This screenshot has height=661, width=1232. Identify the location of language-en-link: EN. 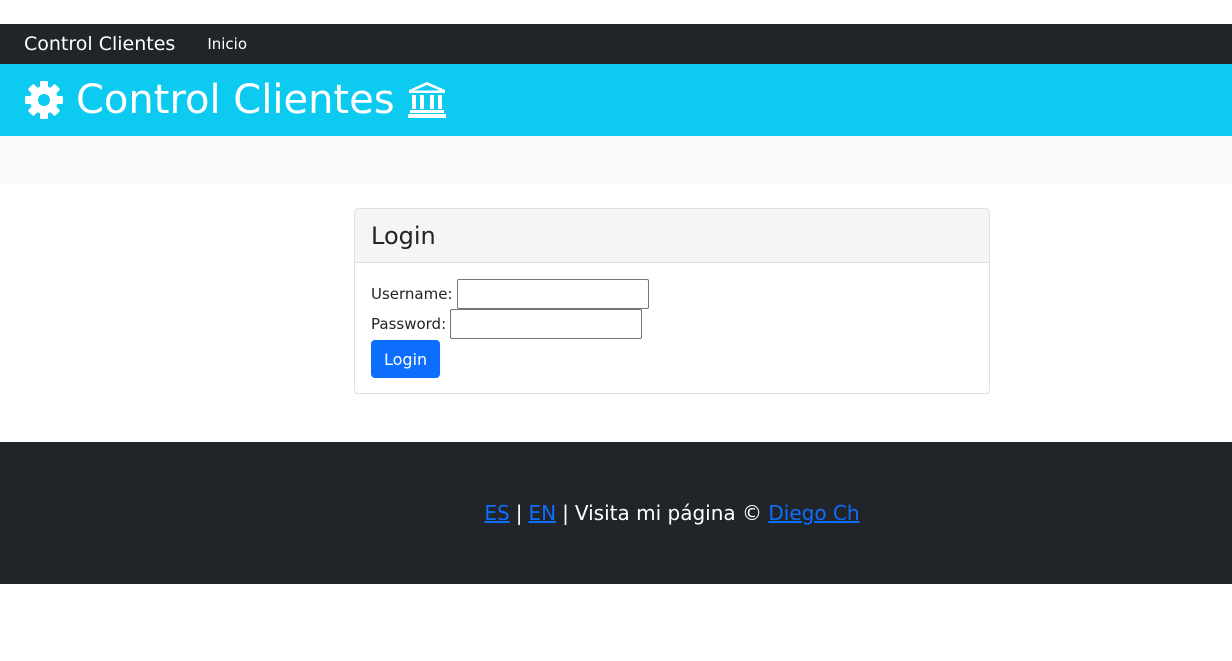
(543, 513).